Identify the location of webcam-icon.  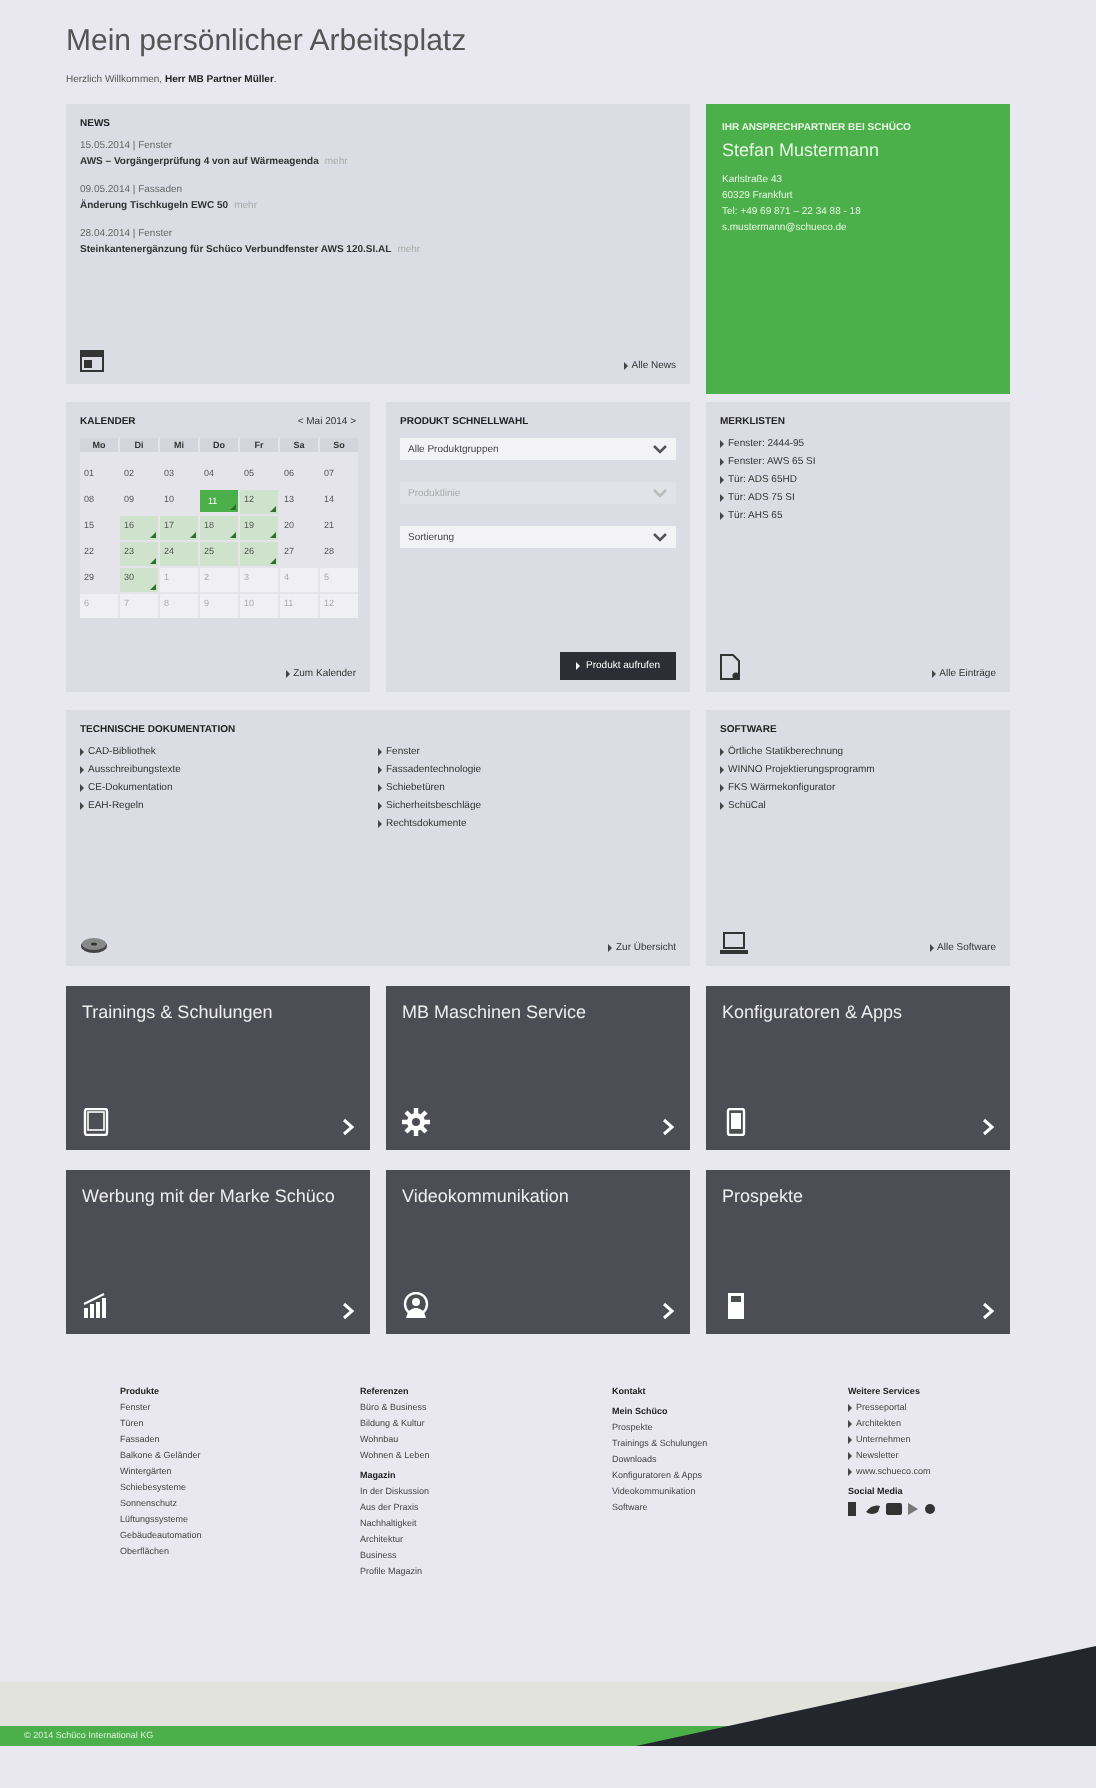
(416, 1306).